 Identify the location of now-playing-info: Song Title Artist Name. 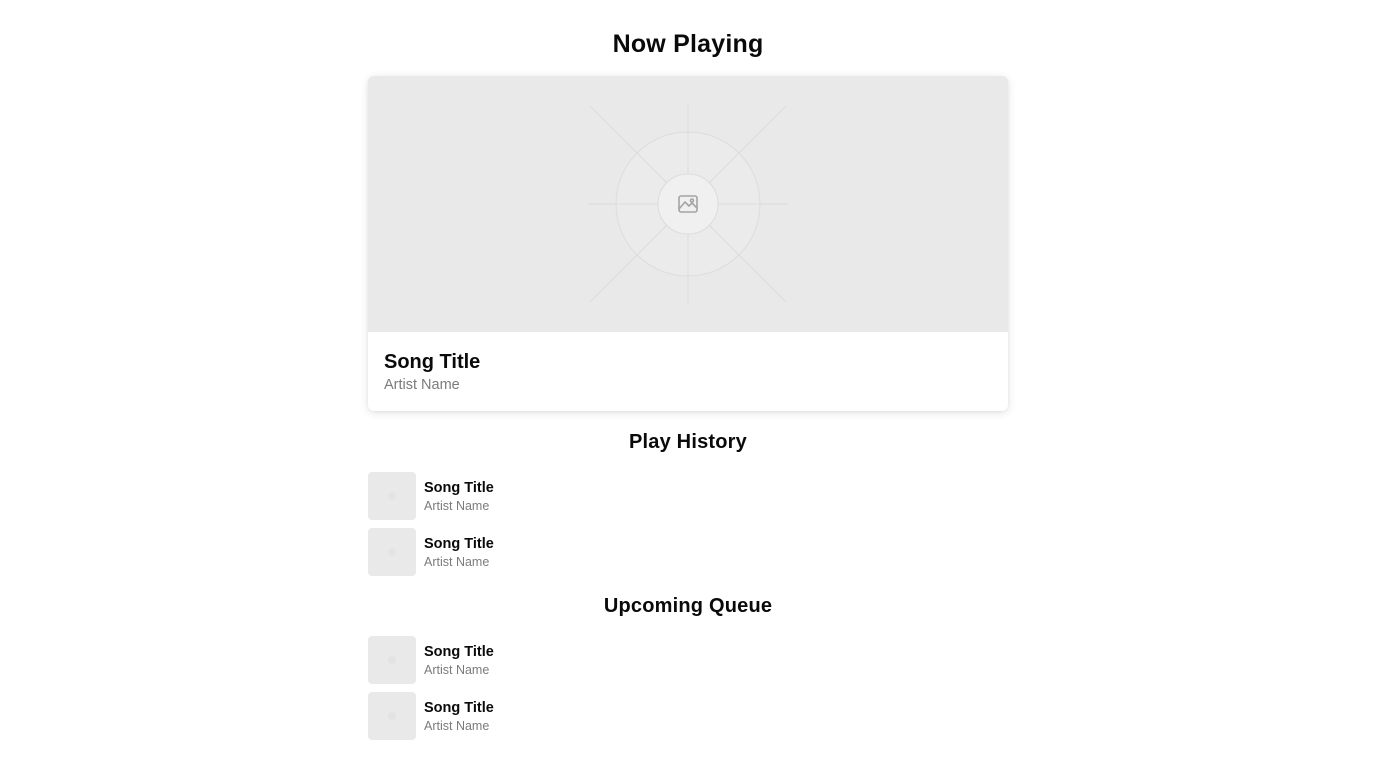
(432, 372).